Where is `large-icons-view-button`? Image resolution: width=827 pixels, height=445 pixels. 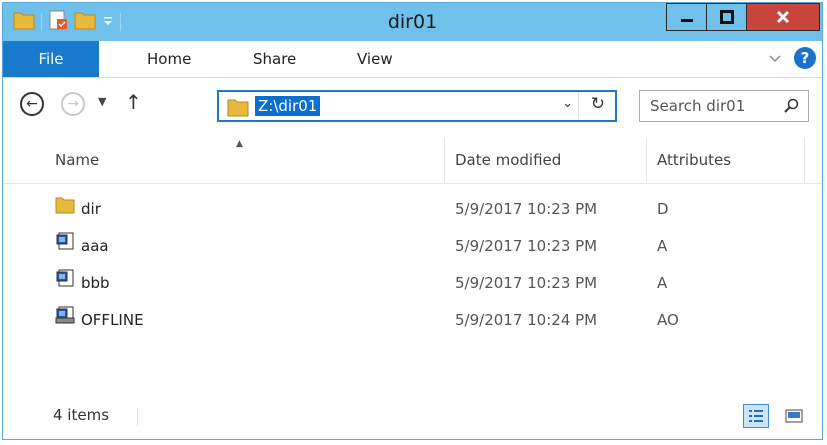
large-icons-view-button is located at coordinates (794, 416).